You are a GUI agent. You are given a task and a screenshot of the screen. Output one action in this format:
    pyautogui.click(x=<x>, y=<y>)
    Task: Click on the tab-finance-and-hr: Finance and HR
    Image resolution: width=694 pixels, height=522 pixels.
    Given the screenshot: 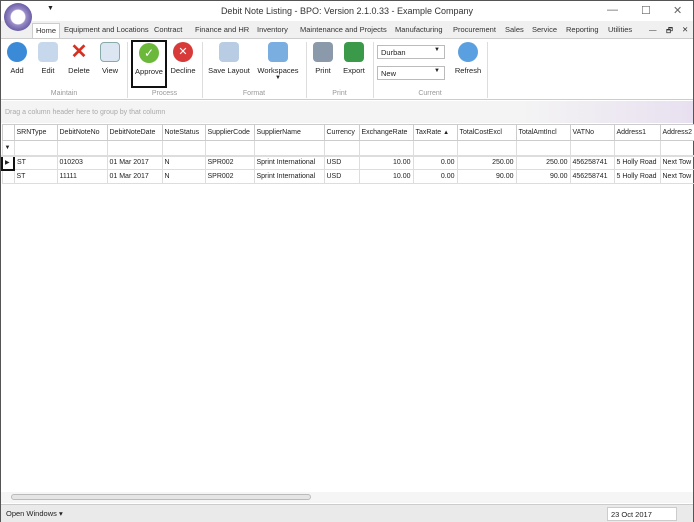 What is the action you would take?
    pyautogui.click(x=222, y=30)
    